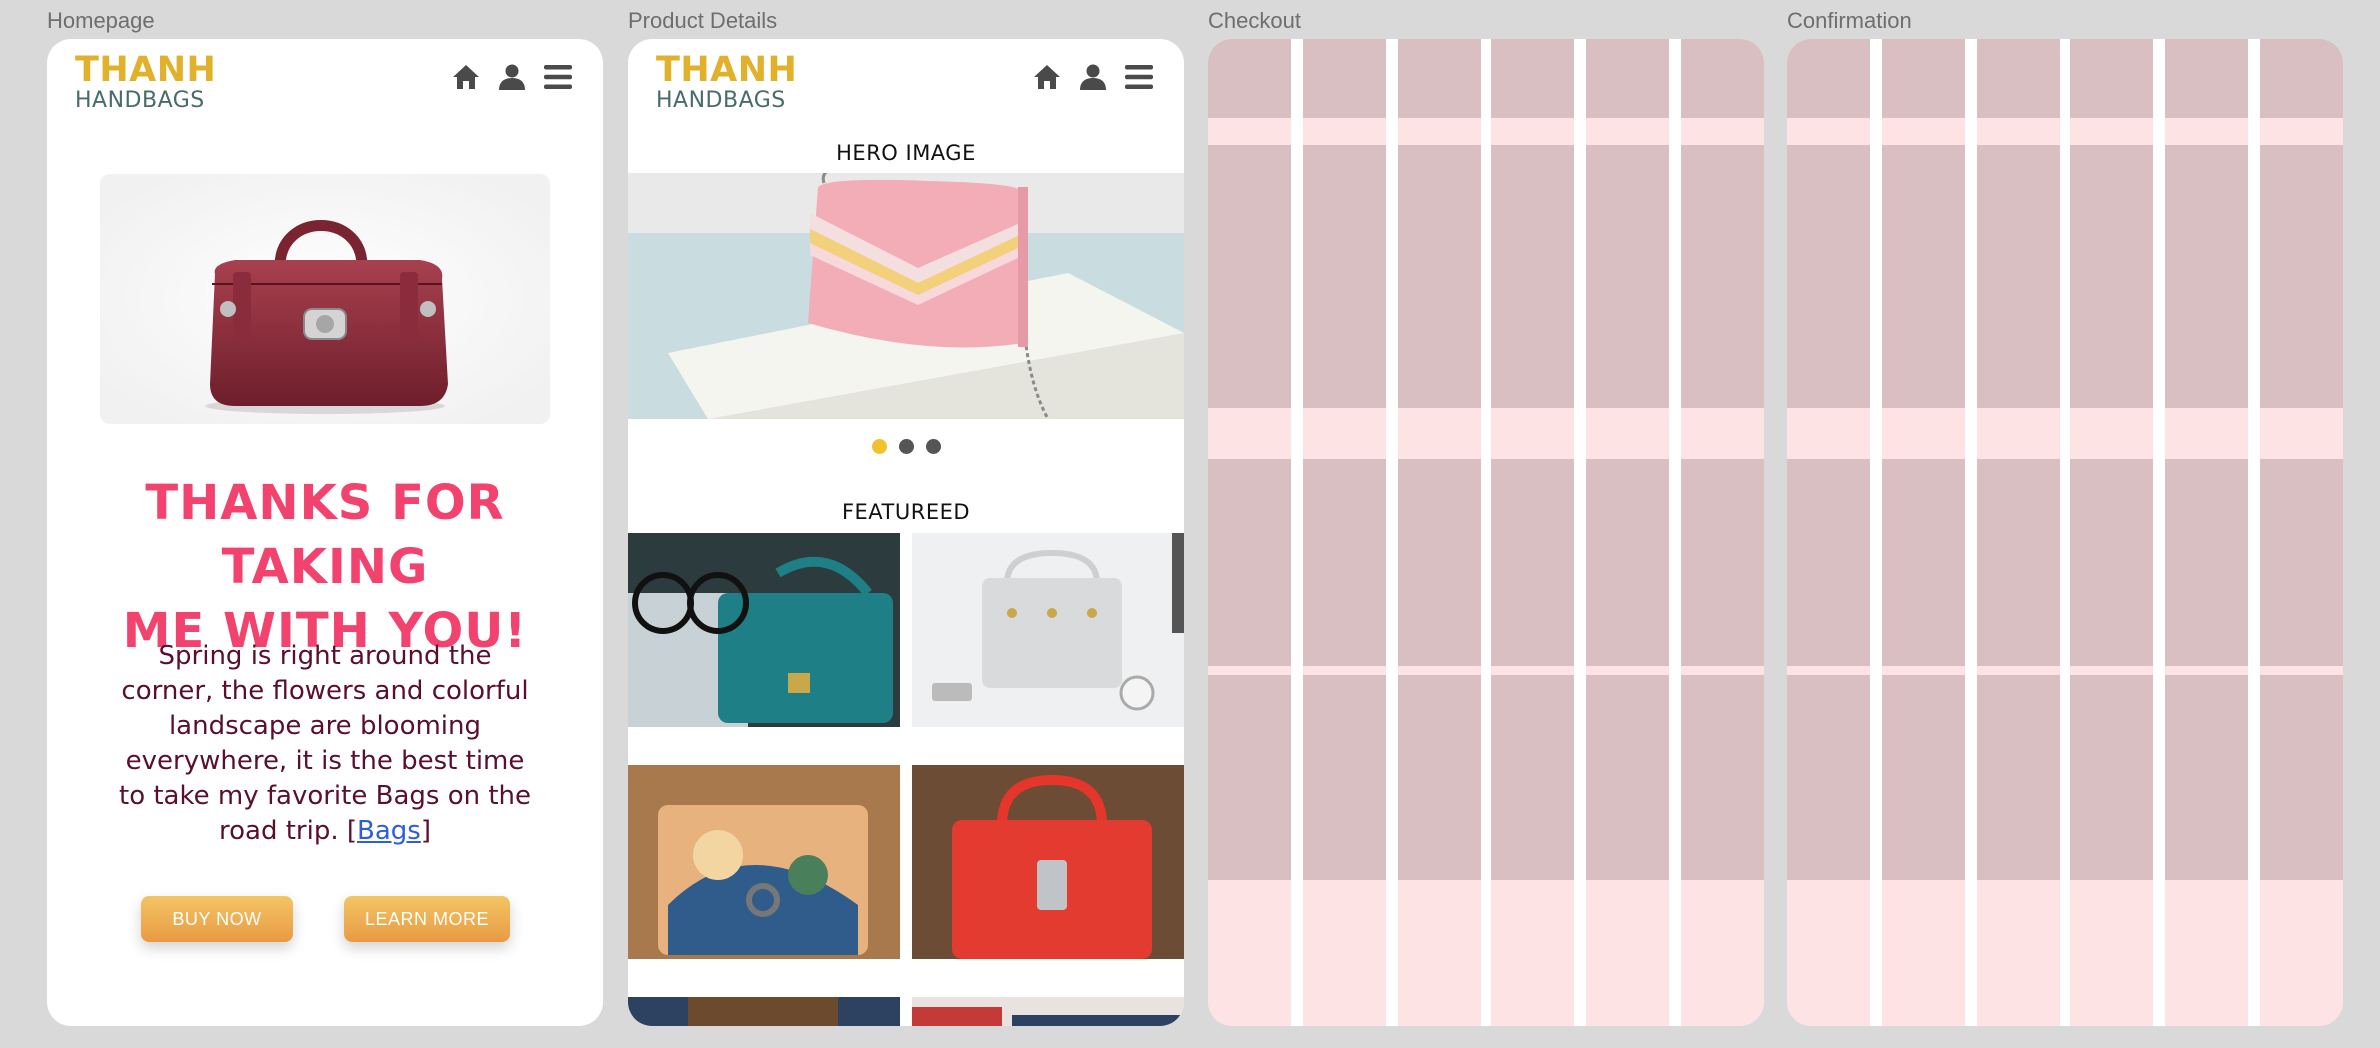 The height and width of the screenshot is (1048, 2380). What do you see at coordinates (425, 831) in the screenshot?
I see `body-paragraph-end: ]` at bounding box center [425, 831].